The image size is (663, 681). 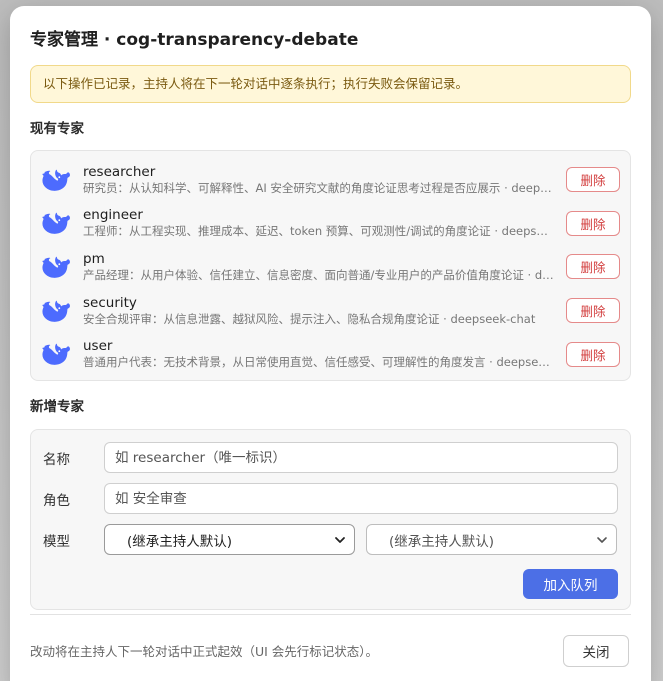 I want to click on expert-name: pm, so click(x=94, y=258).